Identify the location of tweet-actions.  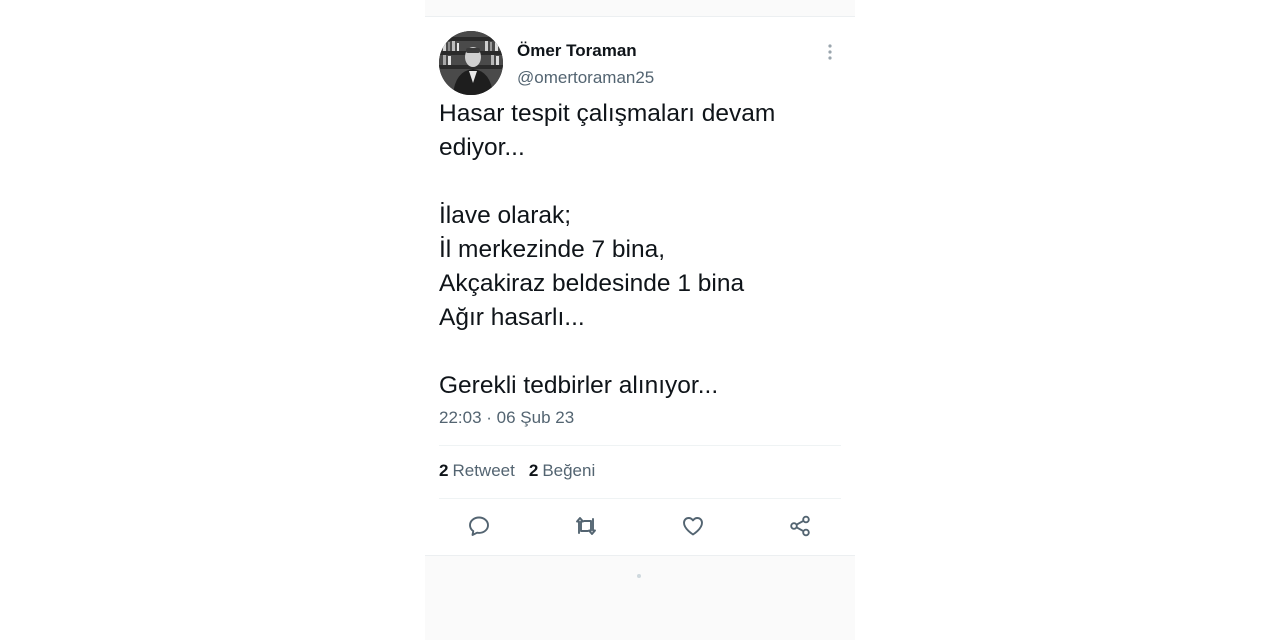
(640, 526).